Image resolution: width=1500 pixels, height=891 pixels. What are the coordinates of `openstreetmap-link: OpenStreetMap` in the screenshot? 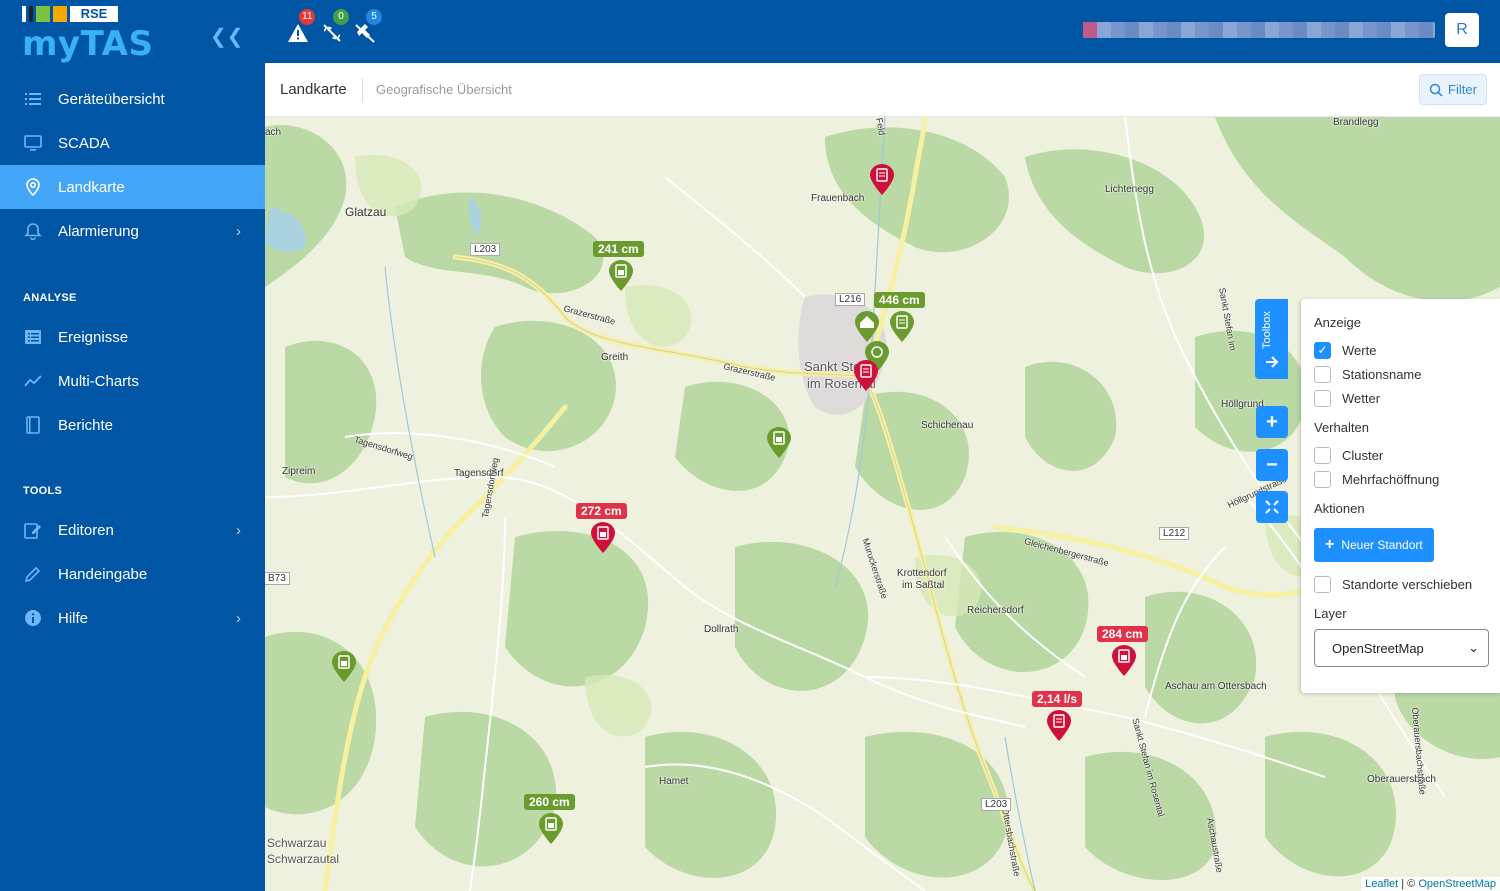 It's located at (1457, 884).